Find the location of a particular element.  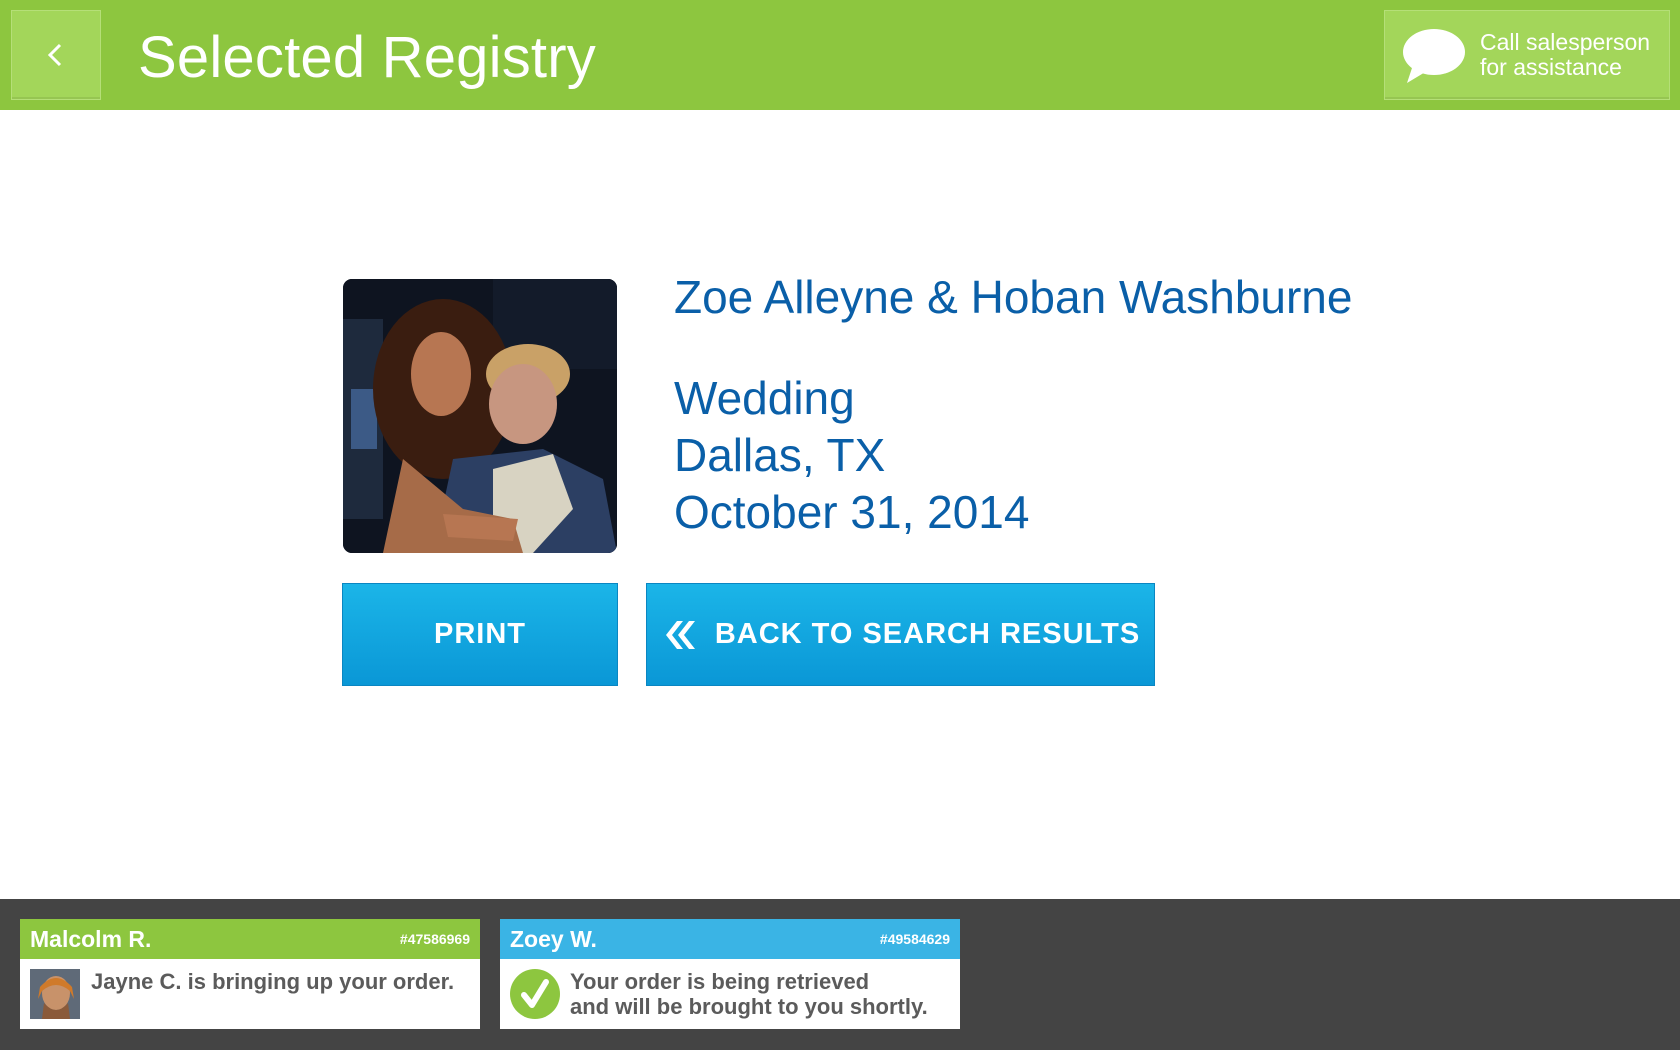

checkmark-icon is located at coordinates (535, 994).